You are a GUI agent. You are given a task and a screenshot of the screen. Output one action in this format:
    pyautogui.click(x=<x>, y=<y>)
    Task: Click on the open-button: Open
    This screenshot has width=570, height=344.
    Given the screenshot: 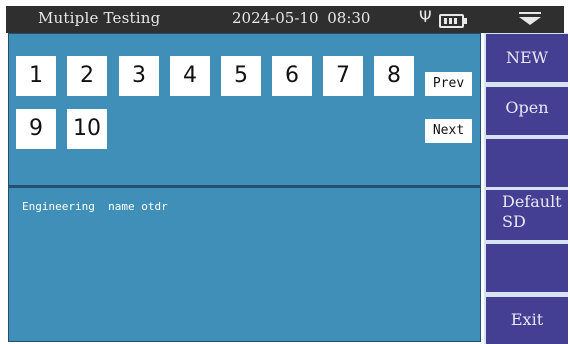 What is the action you would take?
    pyautogui.click(x=527, y=111)
    